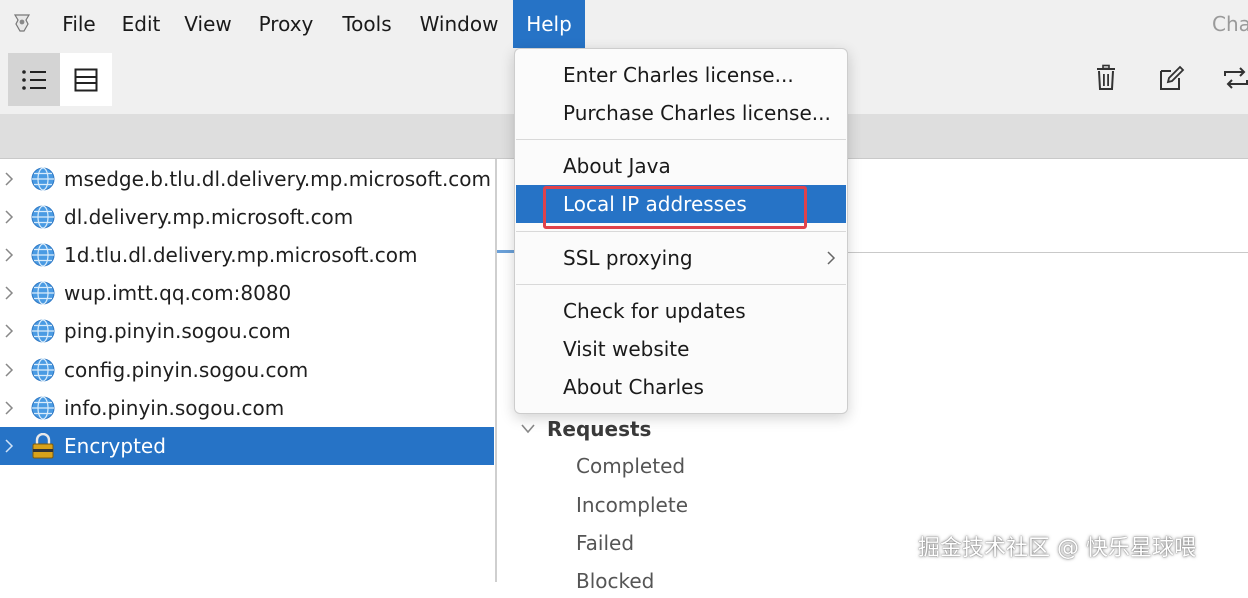  I want to click on tree-item: 1d.tlu.dl.delivery.mp.microsoft.com, so click(247, 255).